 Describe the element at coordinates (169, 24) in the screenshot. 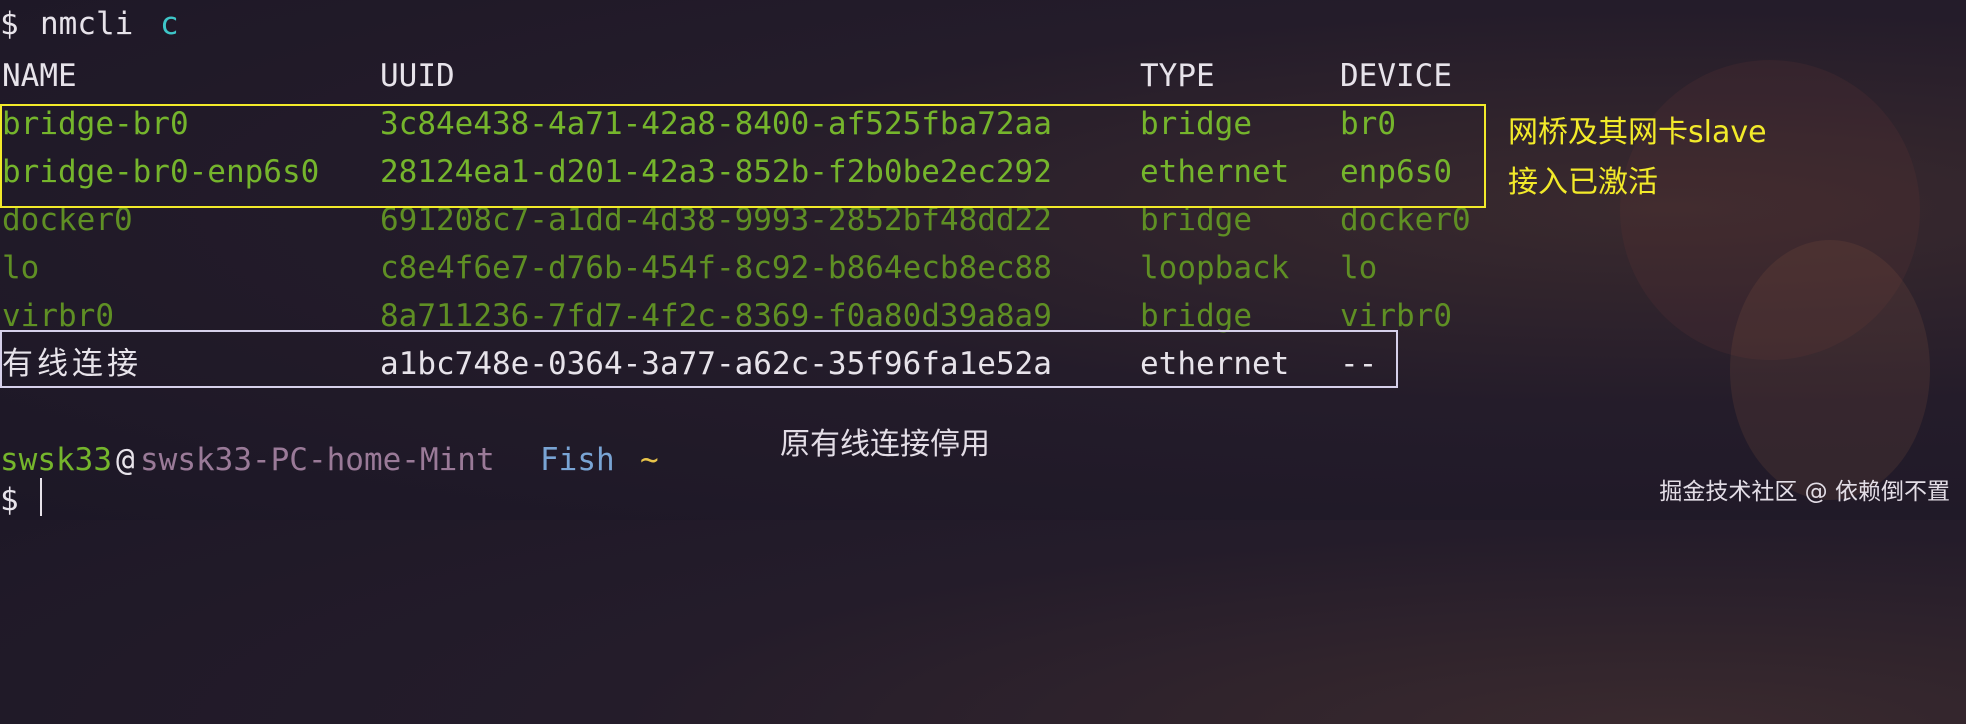

I see `command-arg: c` at that location.